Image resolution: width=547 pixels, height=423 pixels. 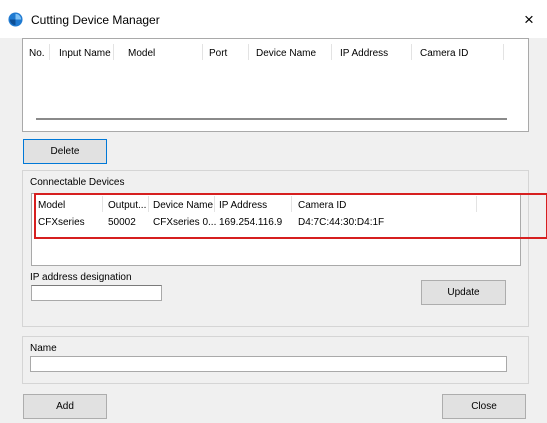 I want to click on name-input, so click(x=268, y=364).